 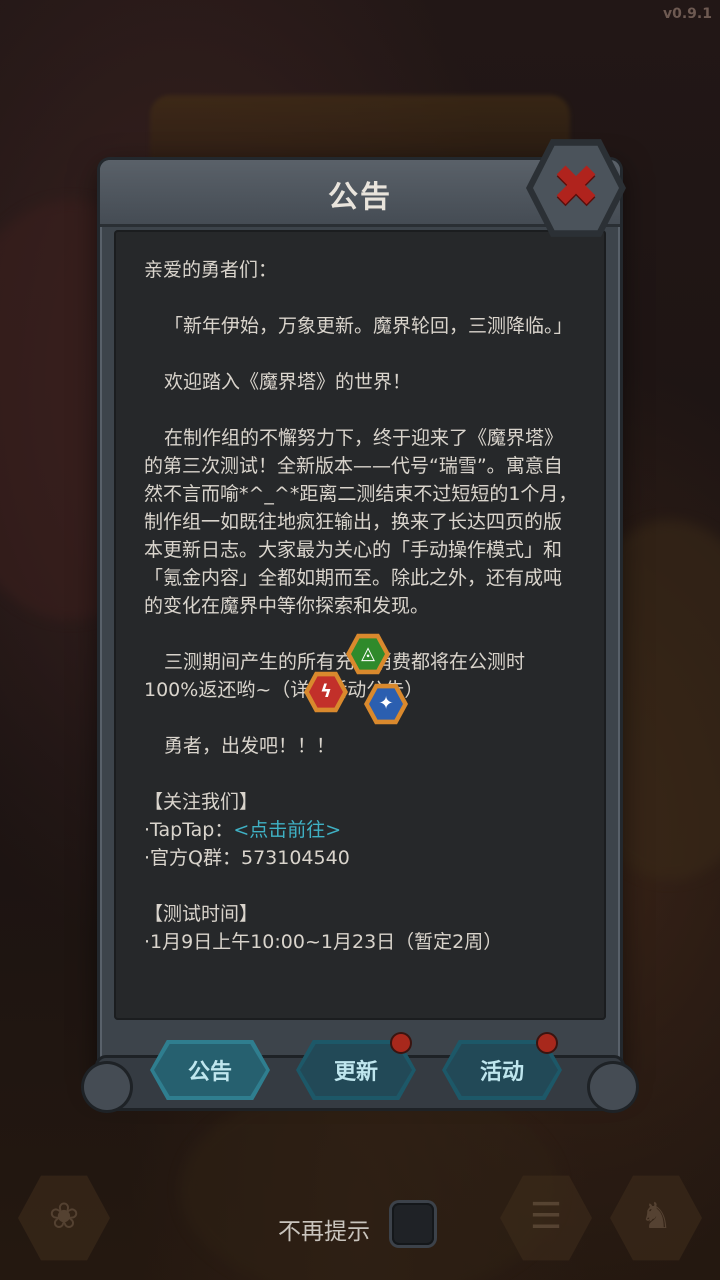 What do you see at coordinates (687, 14) in the screenshot?
I see `version-label: v0.9.1` at bounding box center [687, 14].